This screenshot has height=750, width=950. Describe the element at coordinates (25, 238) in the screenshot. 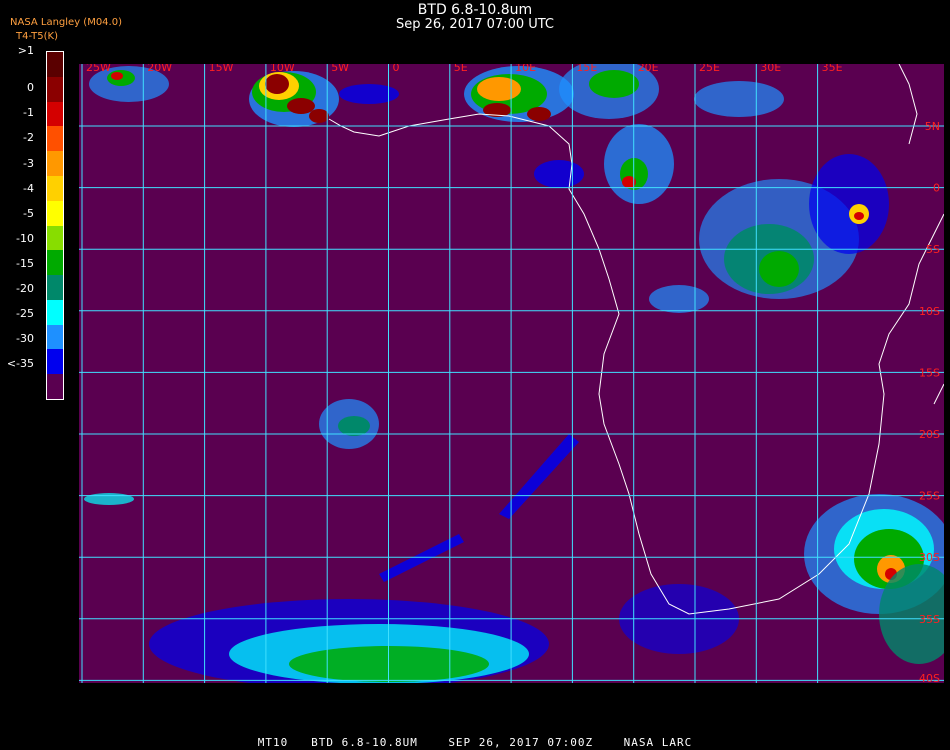

I see `colorbar-label: -10` at that location.